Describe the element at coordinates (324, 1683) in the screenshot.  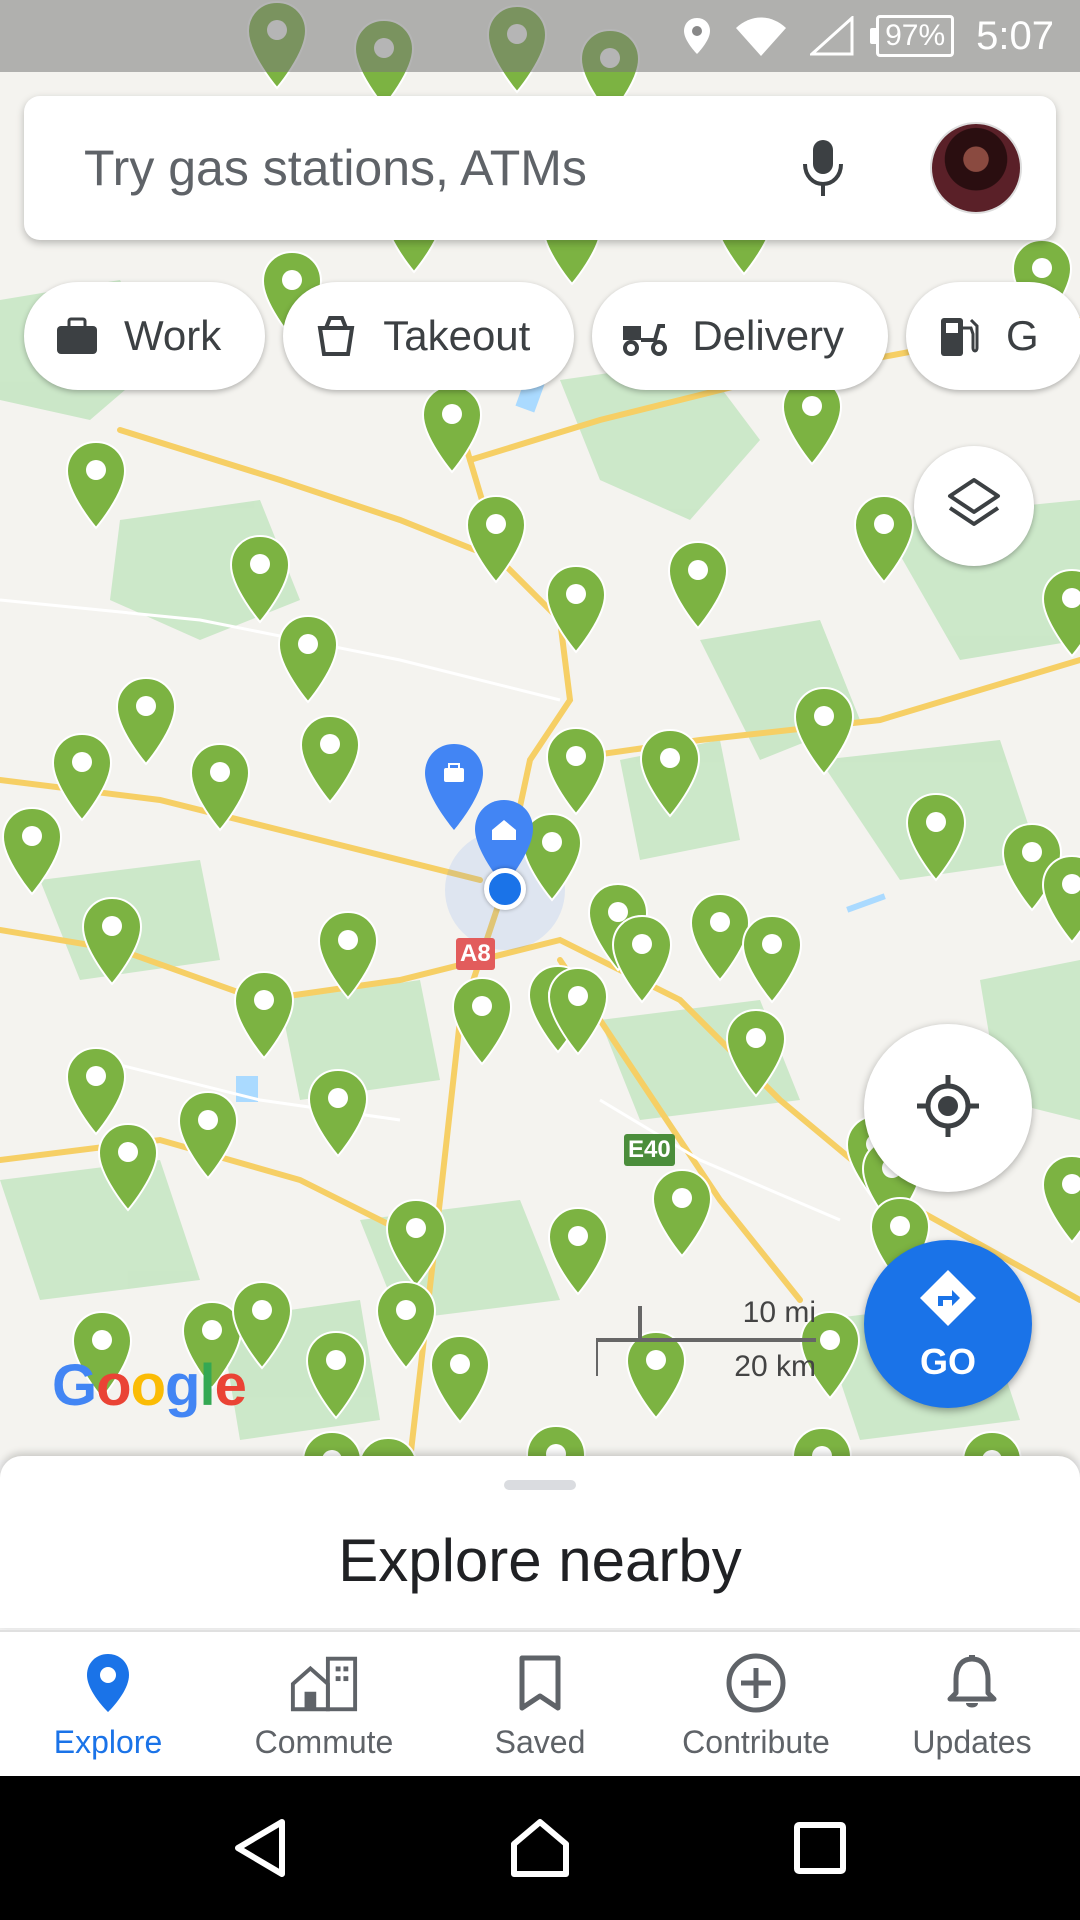
I see `commute-icon` at that location.